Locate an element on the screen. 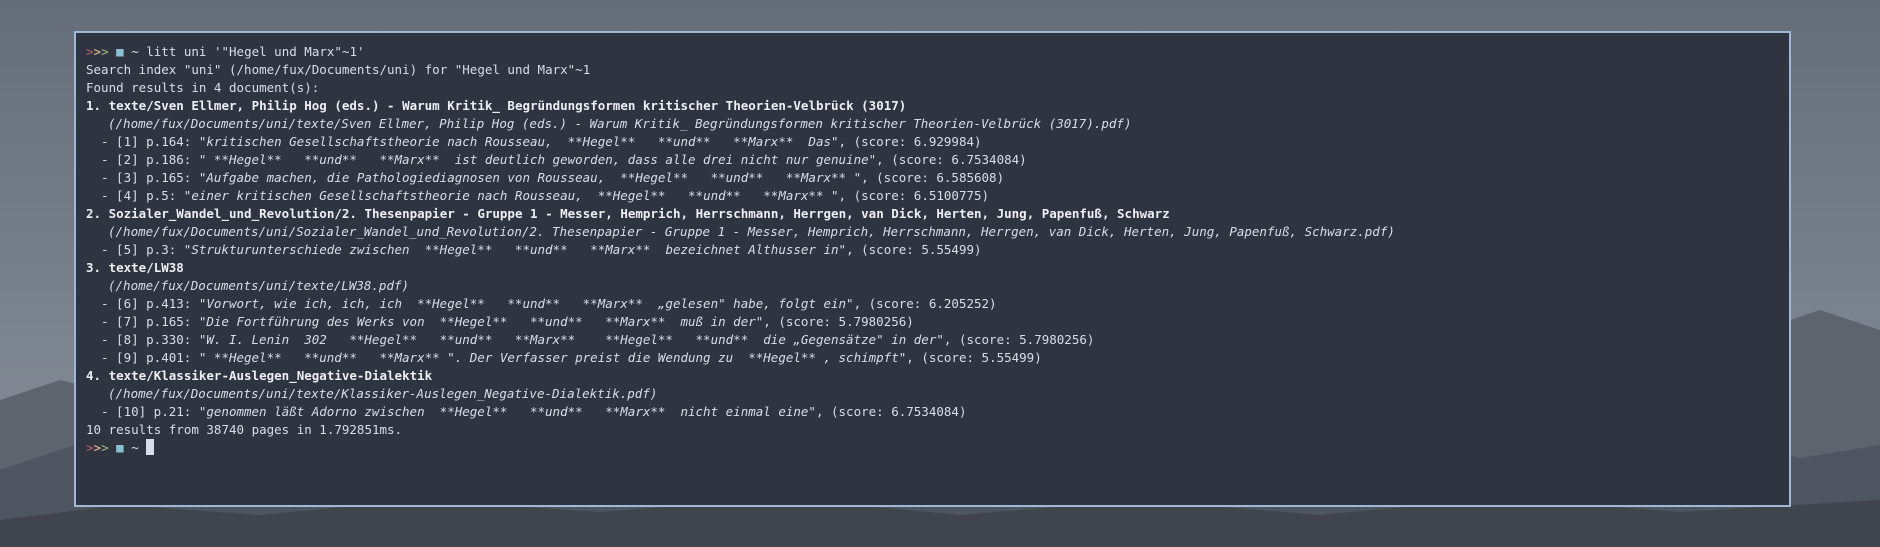  result-prefix: - [2] p.186: is located at coordinates (150, 159).